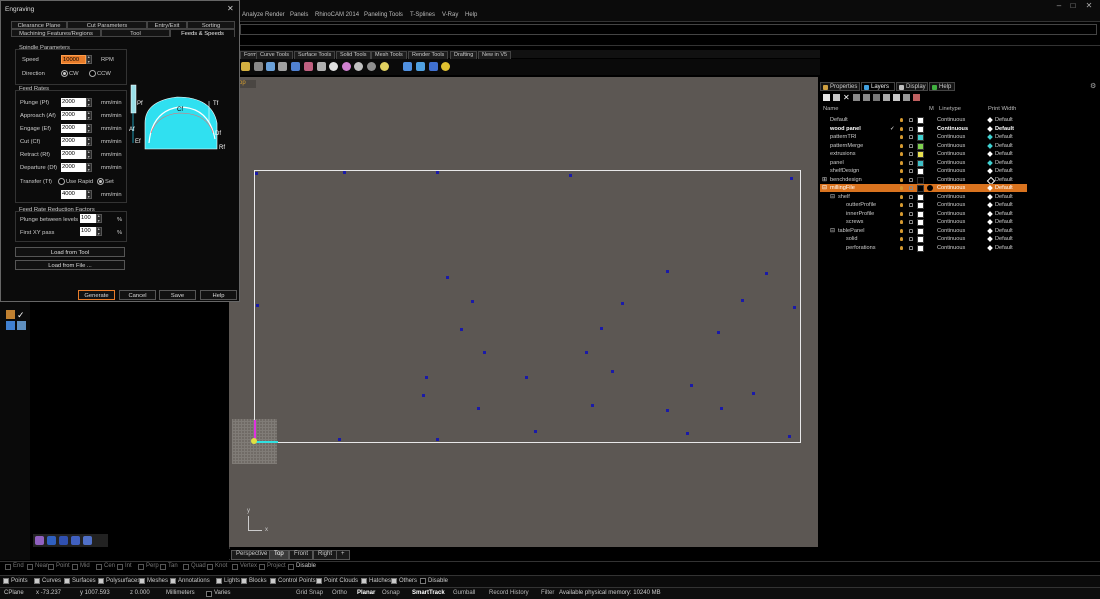 The width and height of the screenshot is (1100, 599). I want to click on plunge-levels-input: 100, so click(88, 218).